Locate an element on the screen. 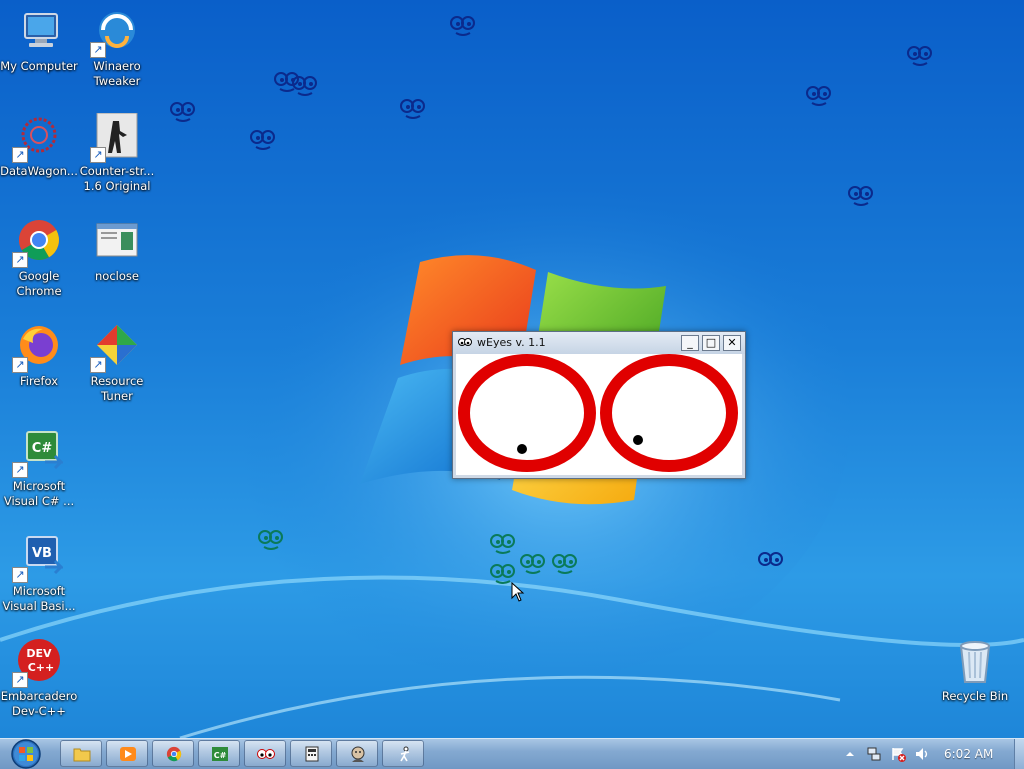  visual-csharp-icon: C# is located at coordinates (220, 754).